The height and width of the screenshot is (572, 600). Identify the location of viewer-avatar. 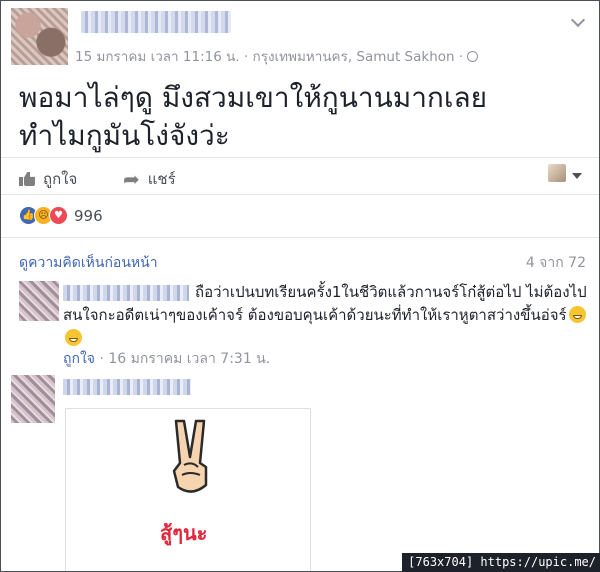
(557, 173).